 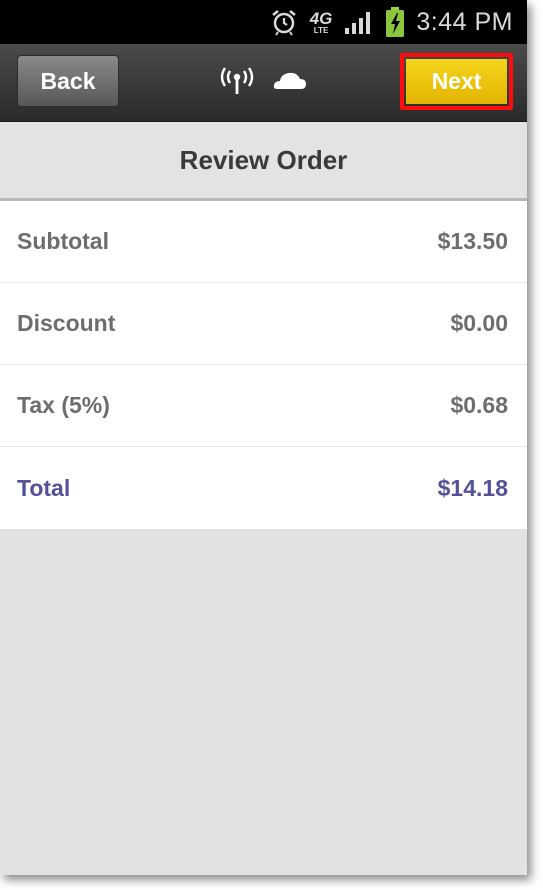 I want to click on summary-row-subtotal: Subtotal $13.50, so click(x=263, y=242).